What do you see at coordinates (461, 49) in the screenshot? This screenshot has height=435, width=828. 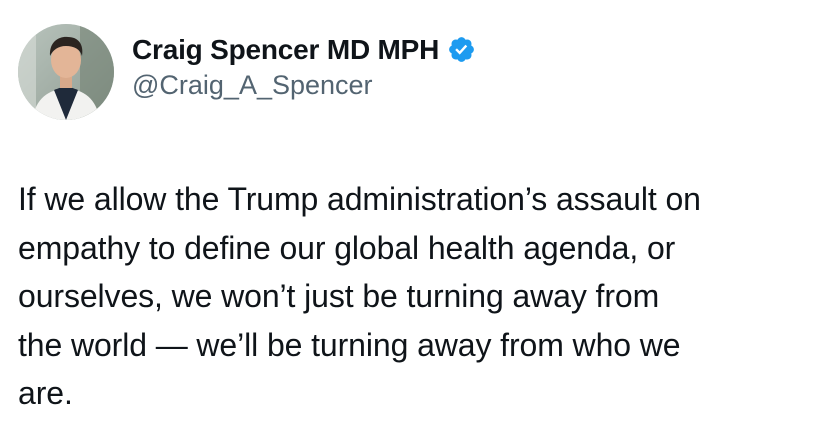 I see `verified-badge-icon` at bounding box center [461, 49].